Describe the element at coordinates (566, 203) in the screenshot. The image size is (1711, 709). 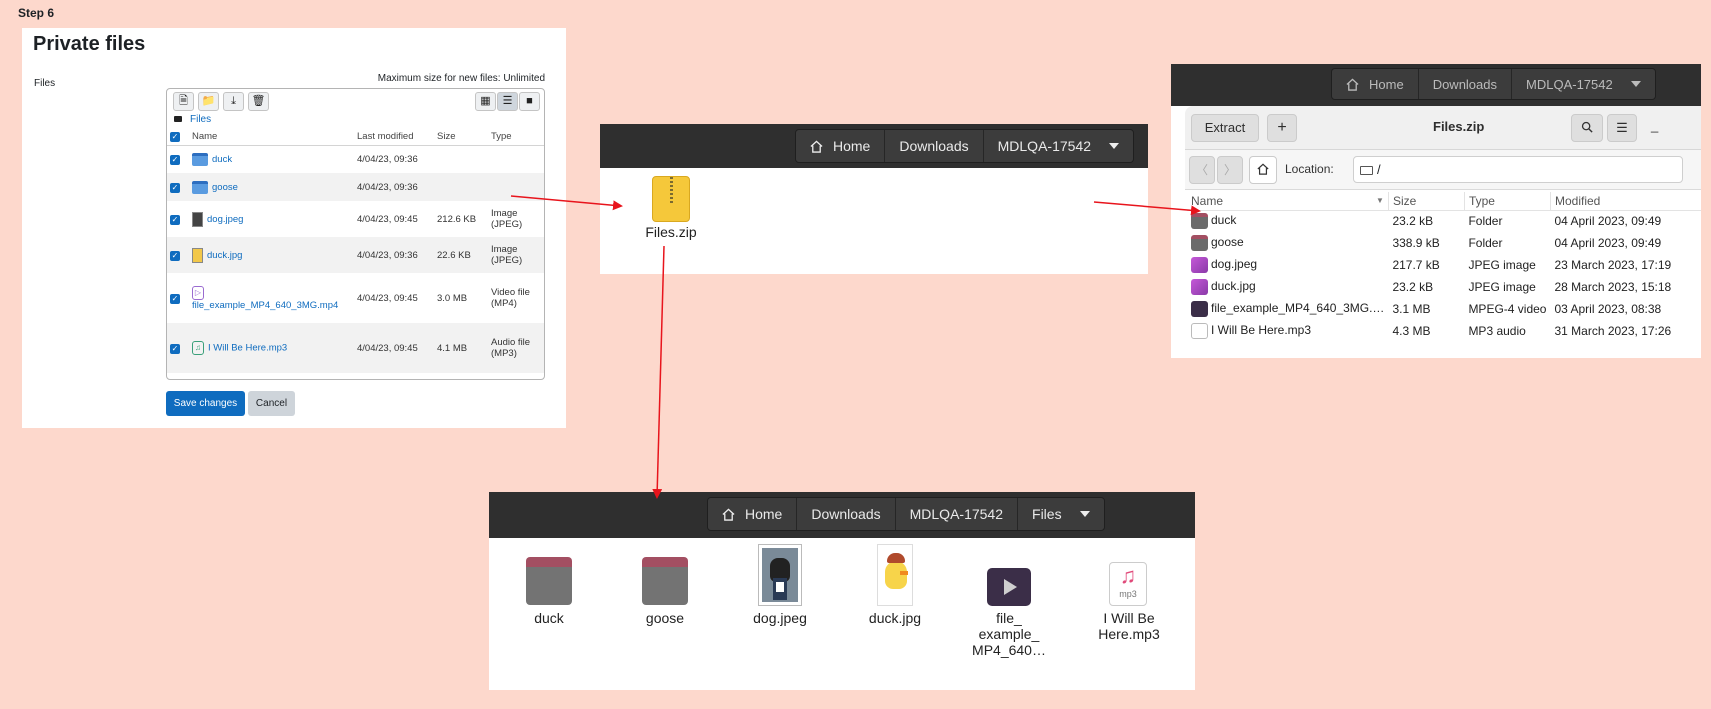
I see `arrow-to-zip` at that location.